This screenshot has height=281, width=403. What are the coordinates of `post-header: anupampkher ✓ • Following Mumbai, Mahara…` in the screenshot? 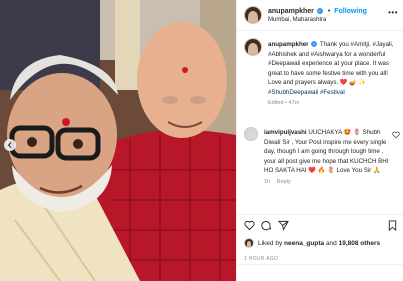 It's located at (320, 15).